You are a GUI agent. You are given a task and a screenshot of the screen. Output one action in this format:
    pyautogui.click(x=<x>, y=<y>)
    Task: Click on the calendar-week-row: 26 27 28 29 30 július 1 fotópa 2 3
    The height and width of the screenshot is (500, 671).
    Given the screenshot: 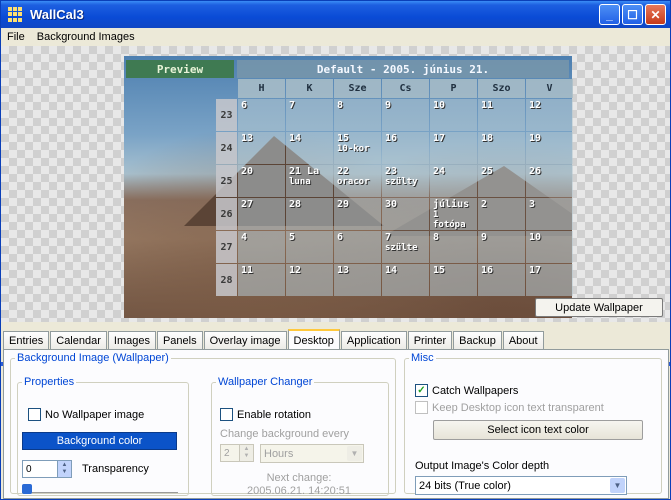 What is the action you would take?
    pyautogui.click(x=395, y=214)
    